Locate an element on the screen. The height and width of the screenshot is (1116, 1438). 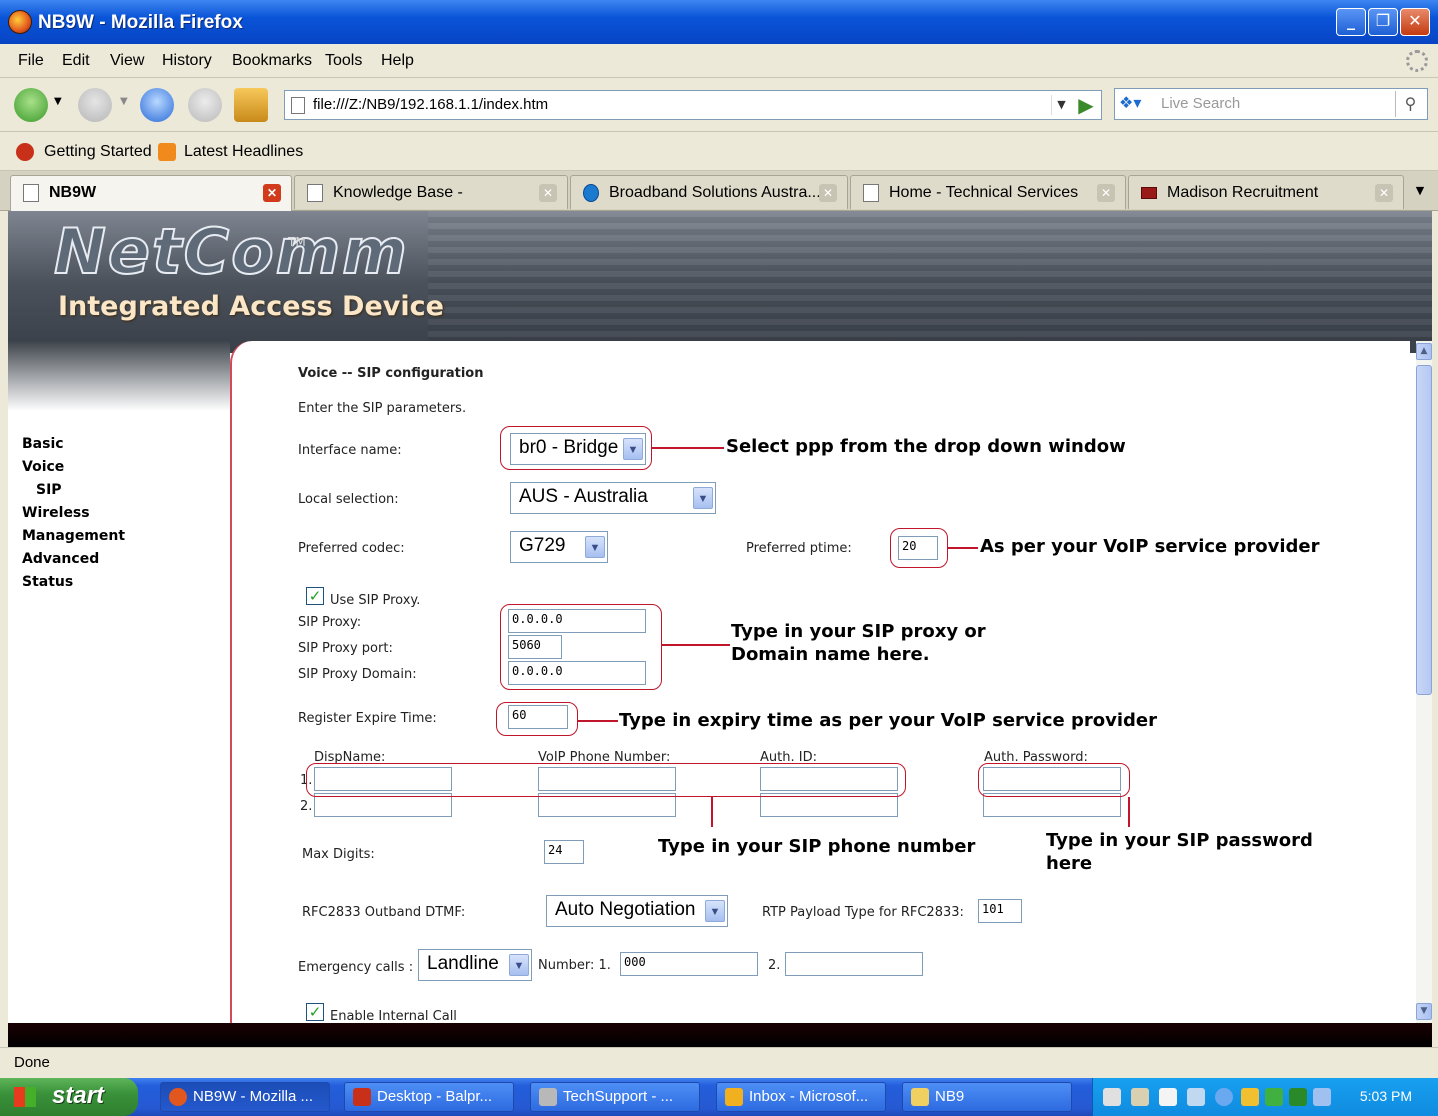
scroll-thumb is located at coordinates (1424, 530).